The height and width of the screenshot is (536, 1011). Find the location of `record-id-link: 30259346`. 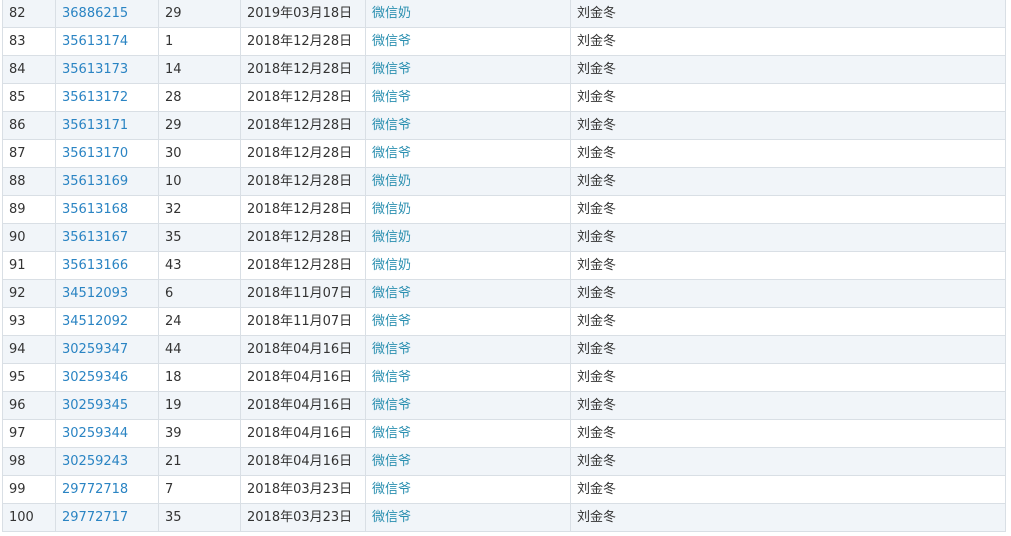

record-id-link: 30259346 is located at coordinates (95, 377).